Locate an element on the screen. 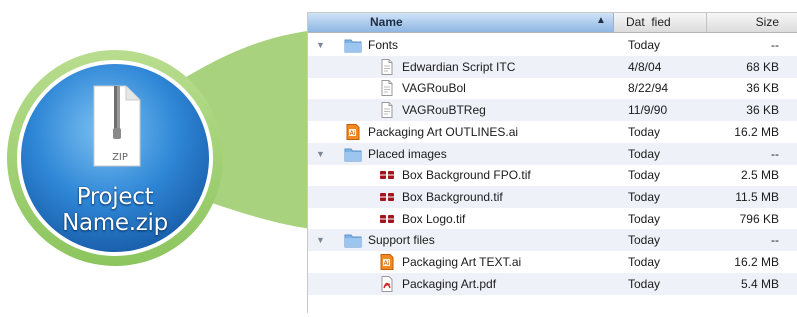 The image size is (797, 317). archive-filename-line1: Project is located at coordinates (115, 197).